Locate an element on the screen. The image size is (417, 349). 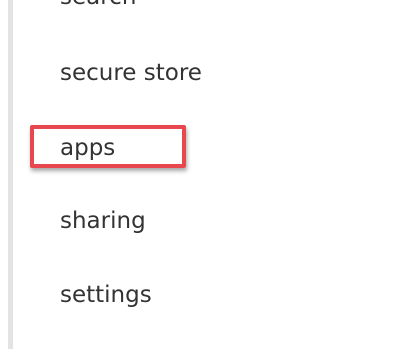
sidebar-item-search: search is located at coordinates (98, 6).